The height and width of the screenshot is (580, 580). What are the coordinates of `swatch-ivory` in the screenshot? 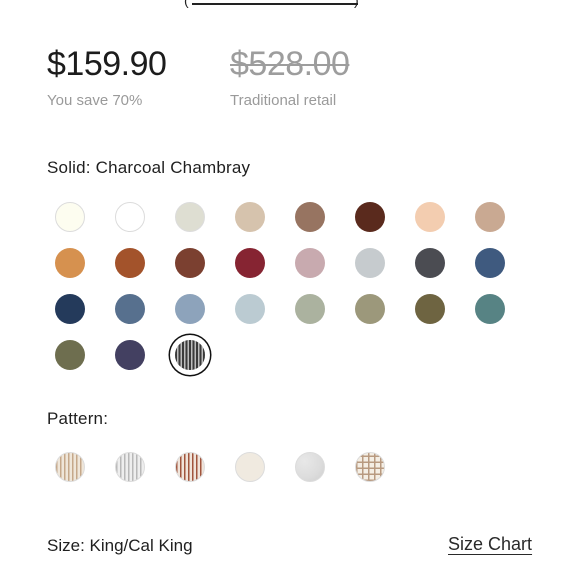 It's located at (70, 217).